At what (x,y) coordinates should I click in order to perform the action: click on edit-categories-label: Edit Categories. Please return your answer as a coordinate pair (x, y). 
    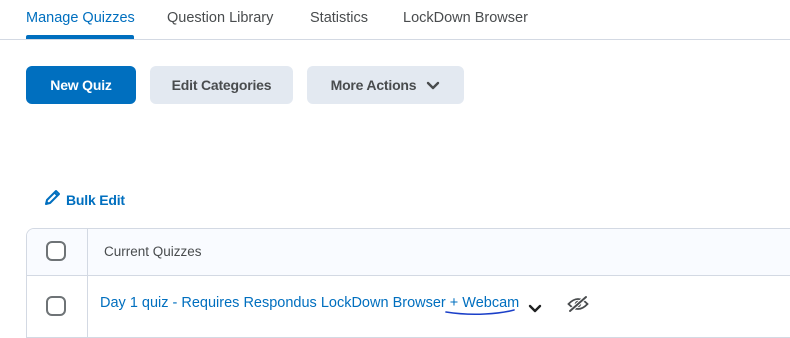
    Looking at the image, I should click on (221, 85).